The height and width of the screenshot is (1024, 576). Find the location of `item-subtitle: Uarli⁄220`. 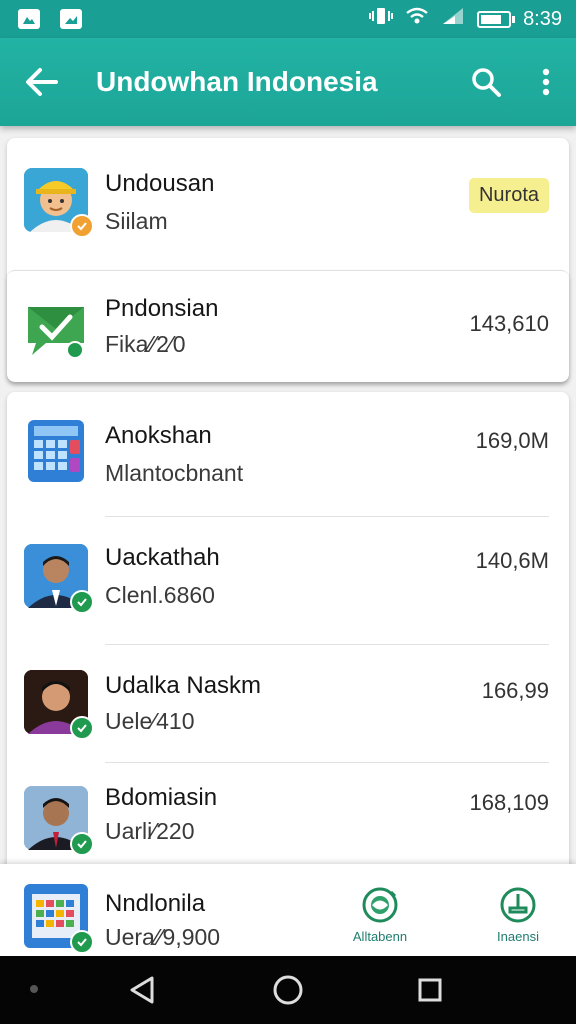

item-subtitle: Uarli⁄220 is located at coordinates (150, 831).